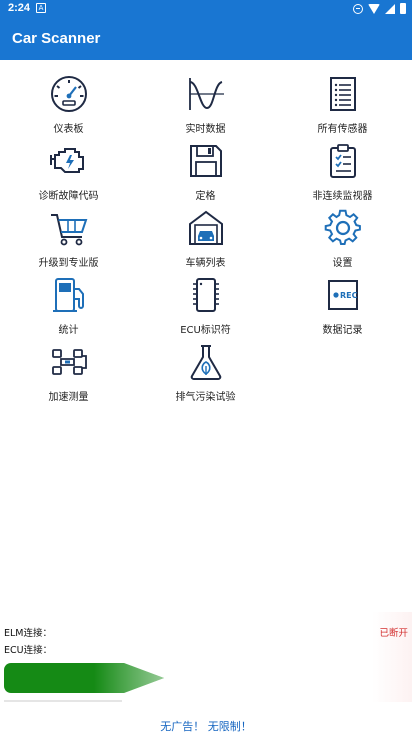  I want to click on ecu-connection-label: ECU连接：, so click(28, 650).